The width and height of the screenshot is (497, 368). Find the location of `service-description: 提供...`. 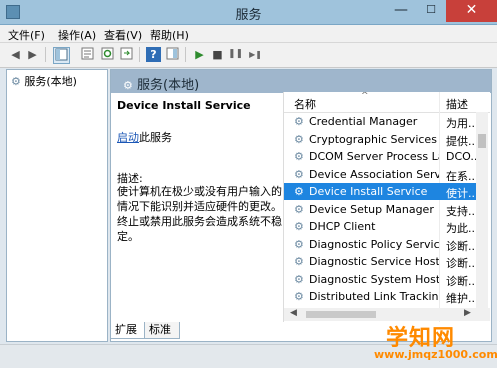

service-description: 提供... is located at coordinates (461, 141).